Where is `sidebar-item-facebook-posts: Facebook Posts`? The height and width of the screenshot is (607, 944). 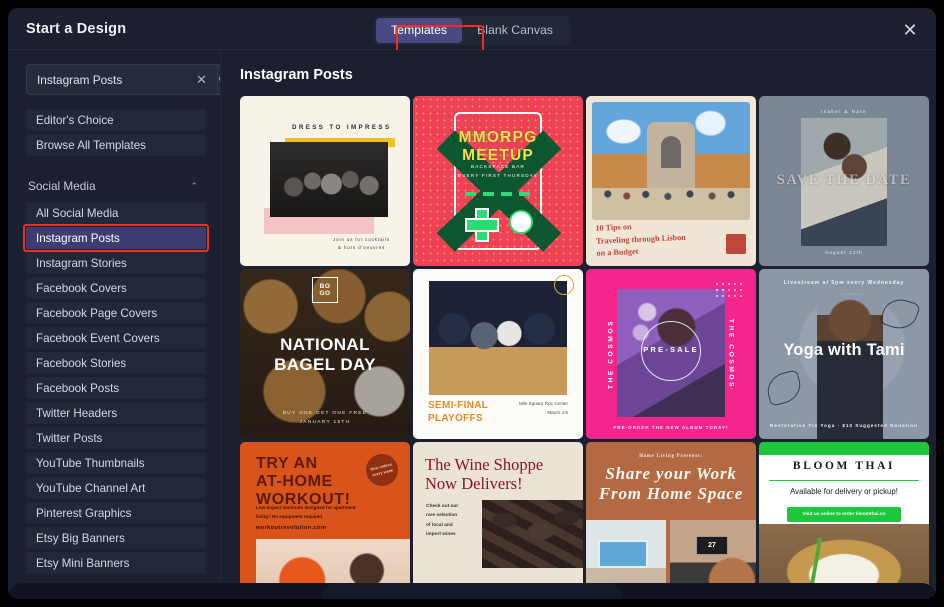
sidebar-item-facebook-posts: Facebook Posts is located at coordinates (116, 388).